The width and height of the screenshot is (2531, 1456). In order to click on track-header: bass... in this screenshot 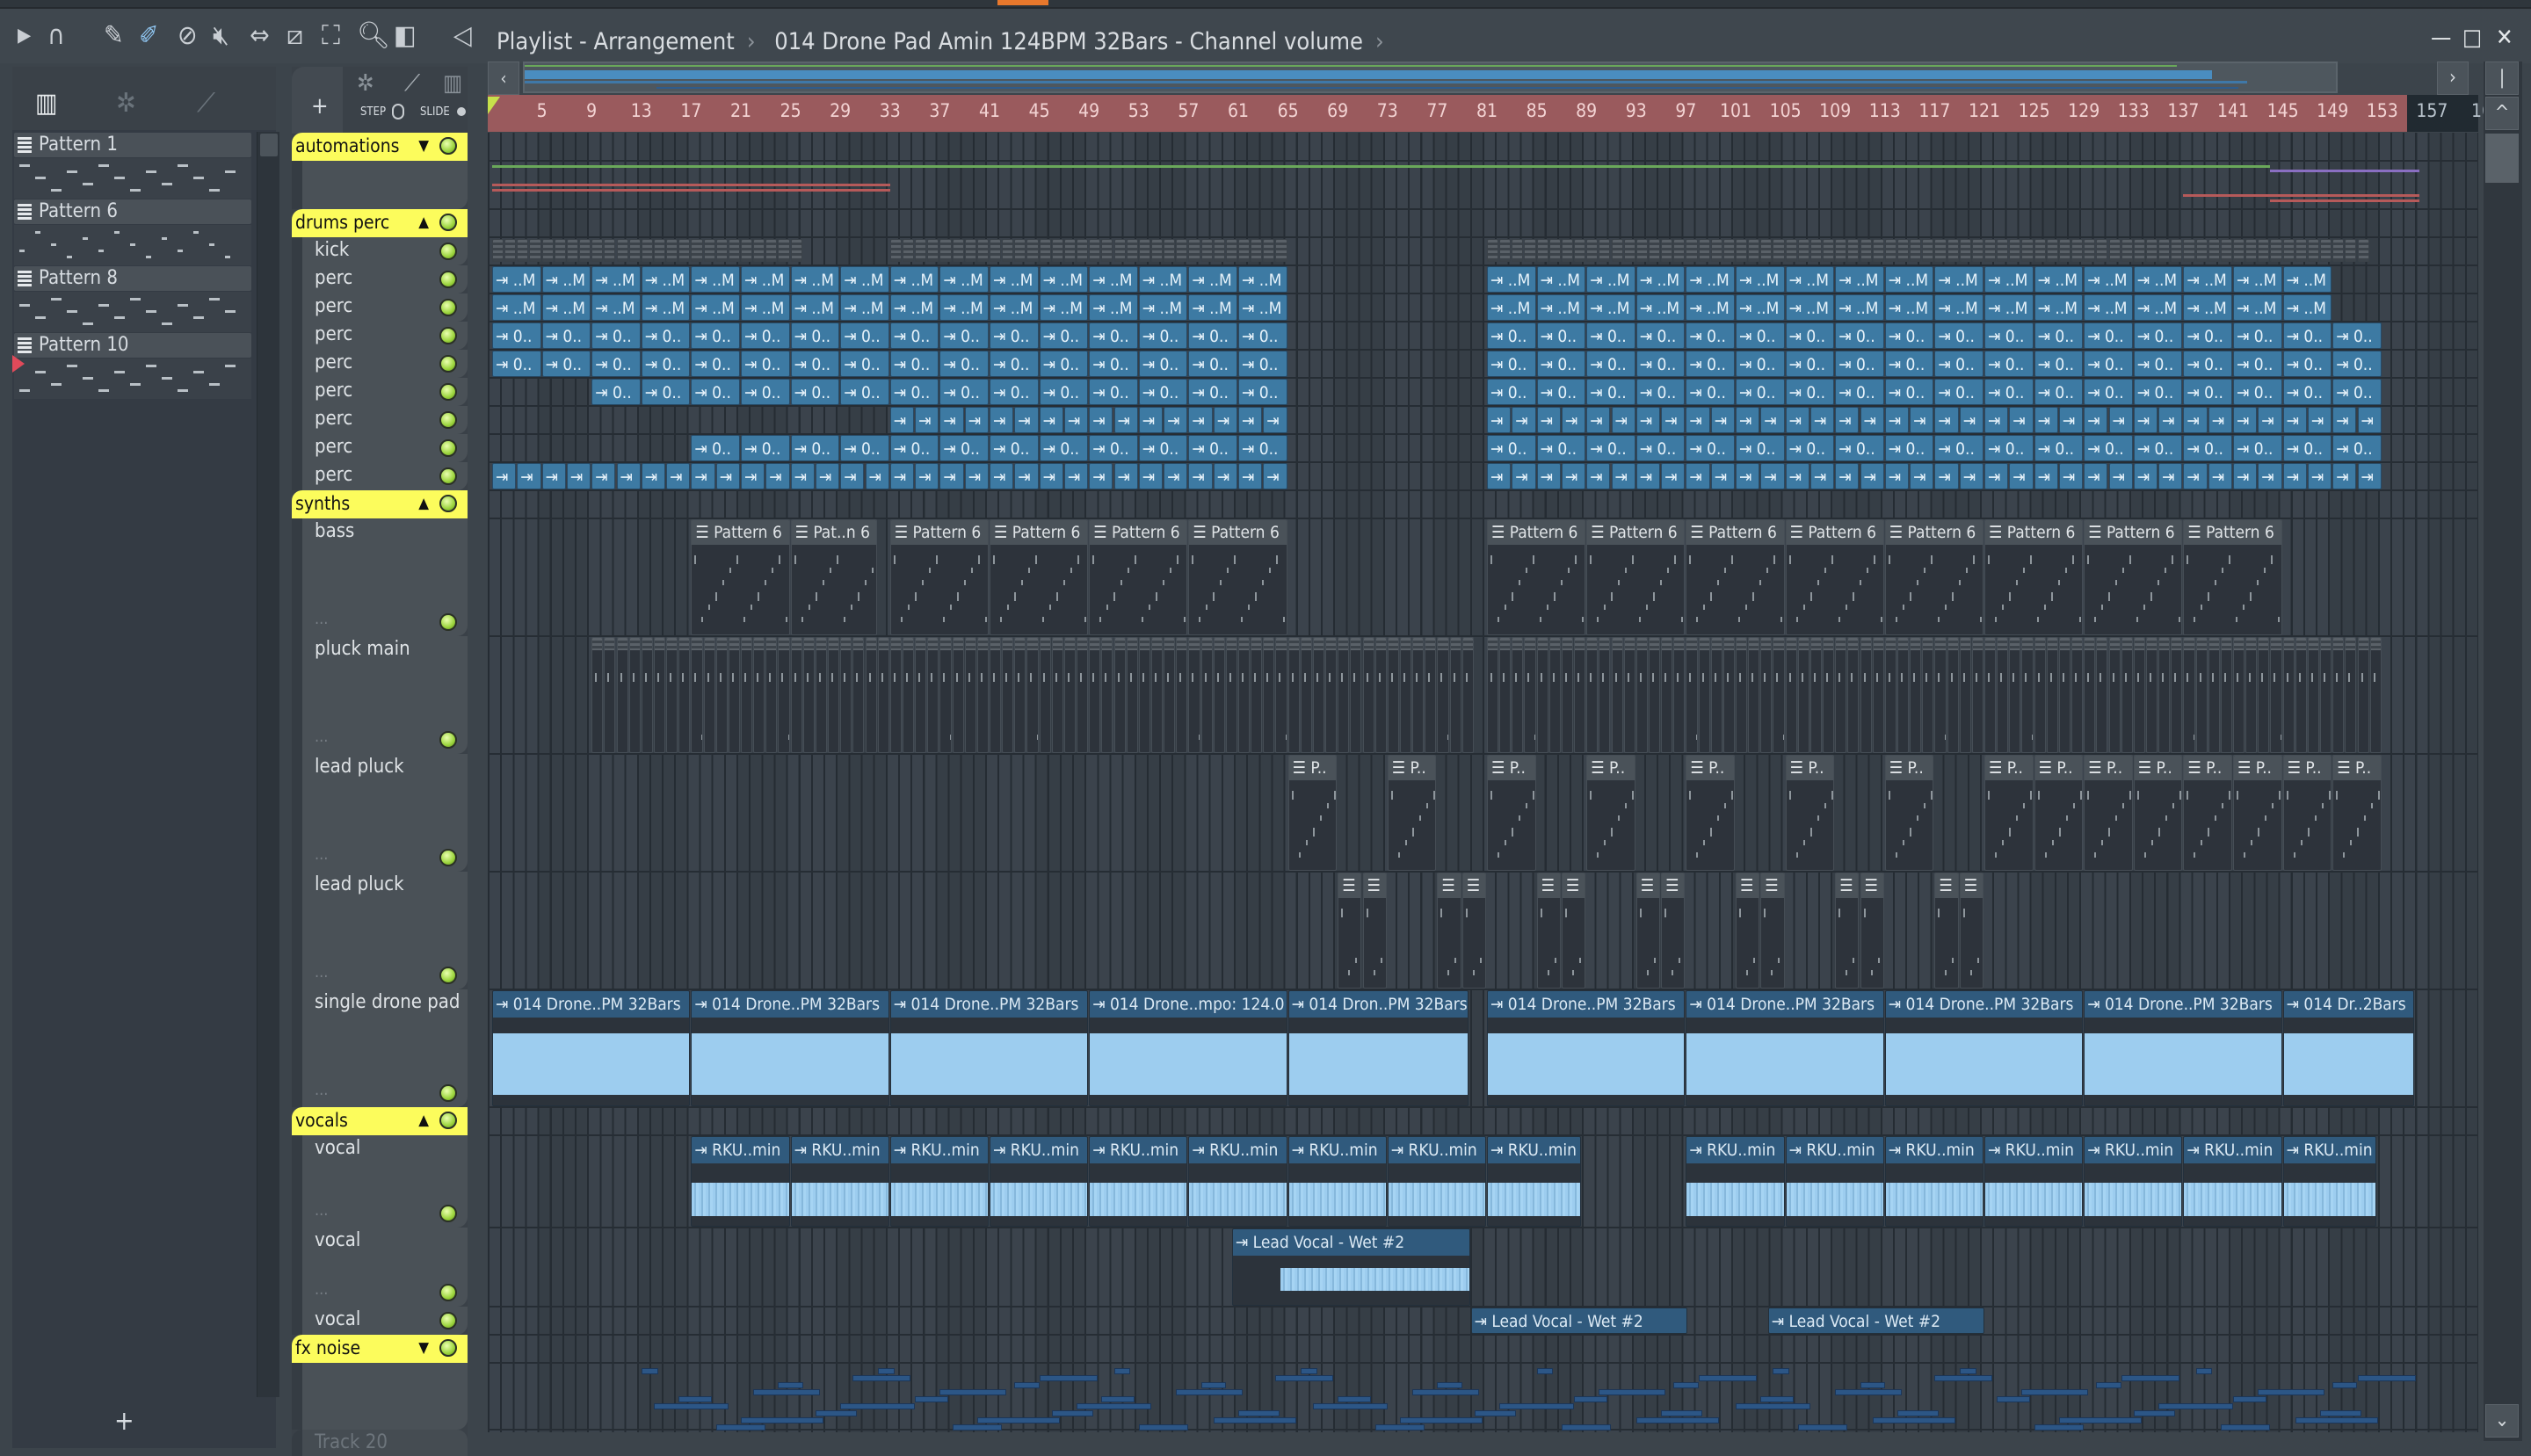, I will do `click(380, 577)`.